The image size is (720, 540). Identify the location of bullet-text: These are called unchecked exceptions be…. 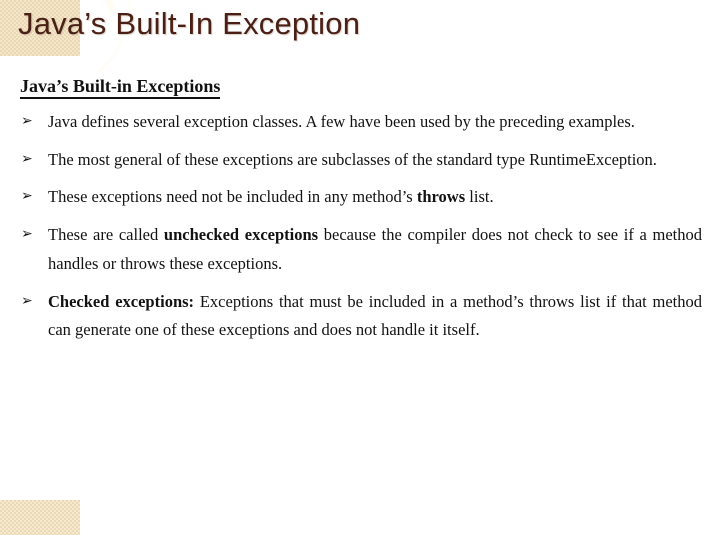
(375, 249).